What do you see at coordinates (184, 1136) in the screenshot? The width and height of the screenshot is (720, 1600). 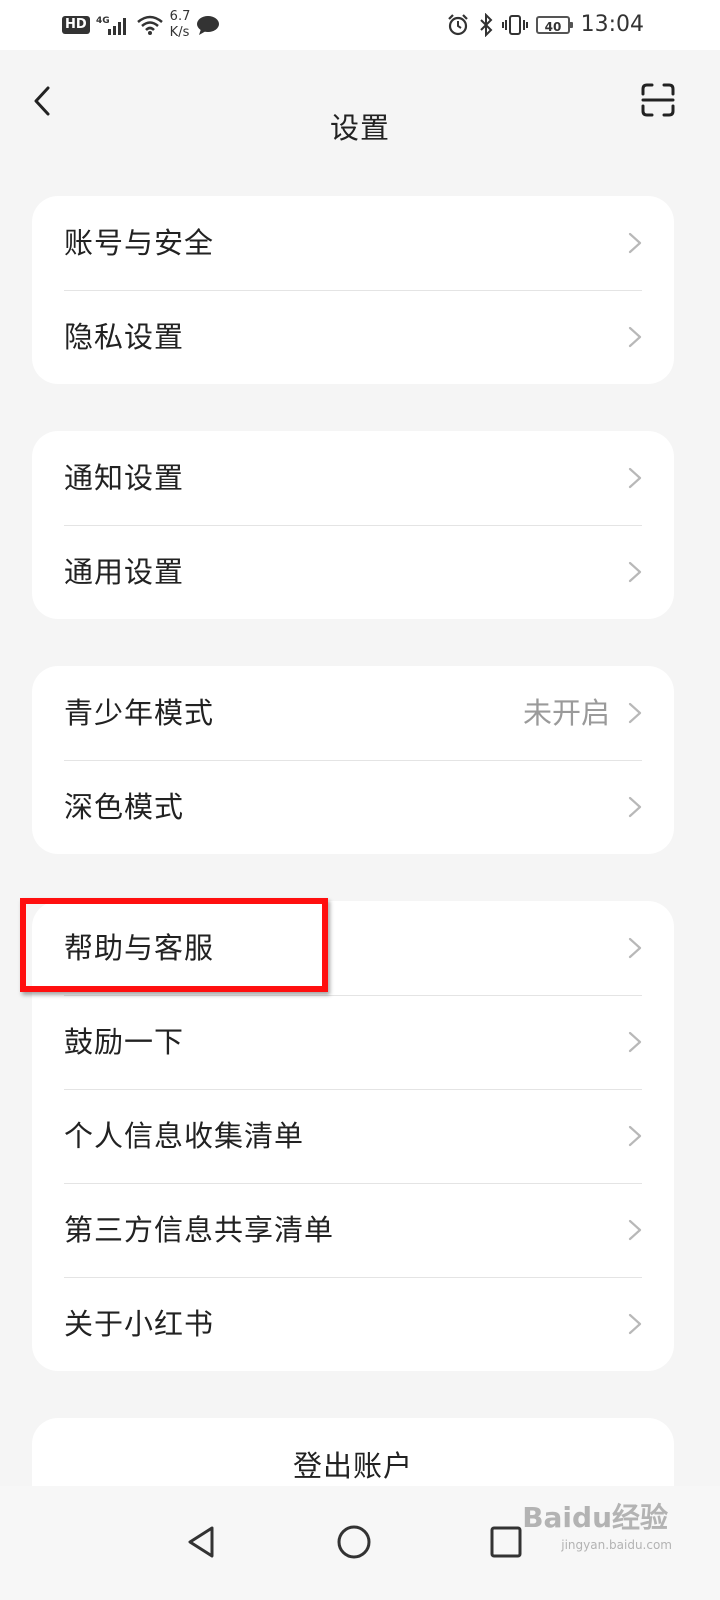 I see `settings-item-label: 个人信息收集清单` at bounding box center [184, 1136].